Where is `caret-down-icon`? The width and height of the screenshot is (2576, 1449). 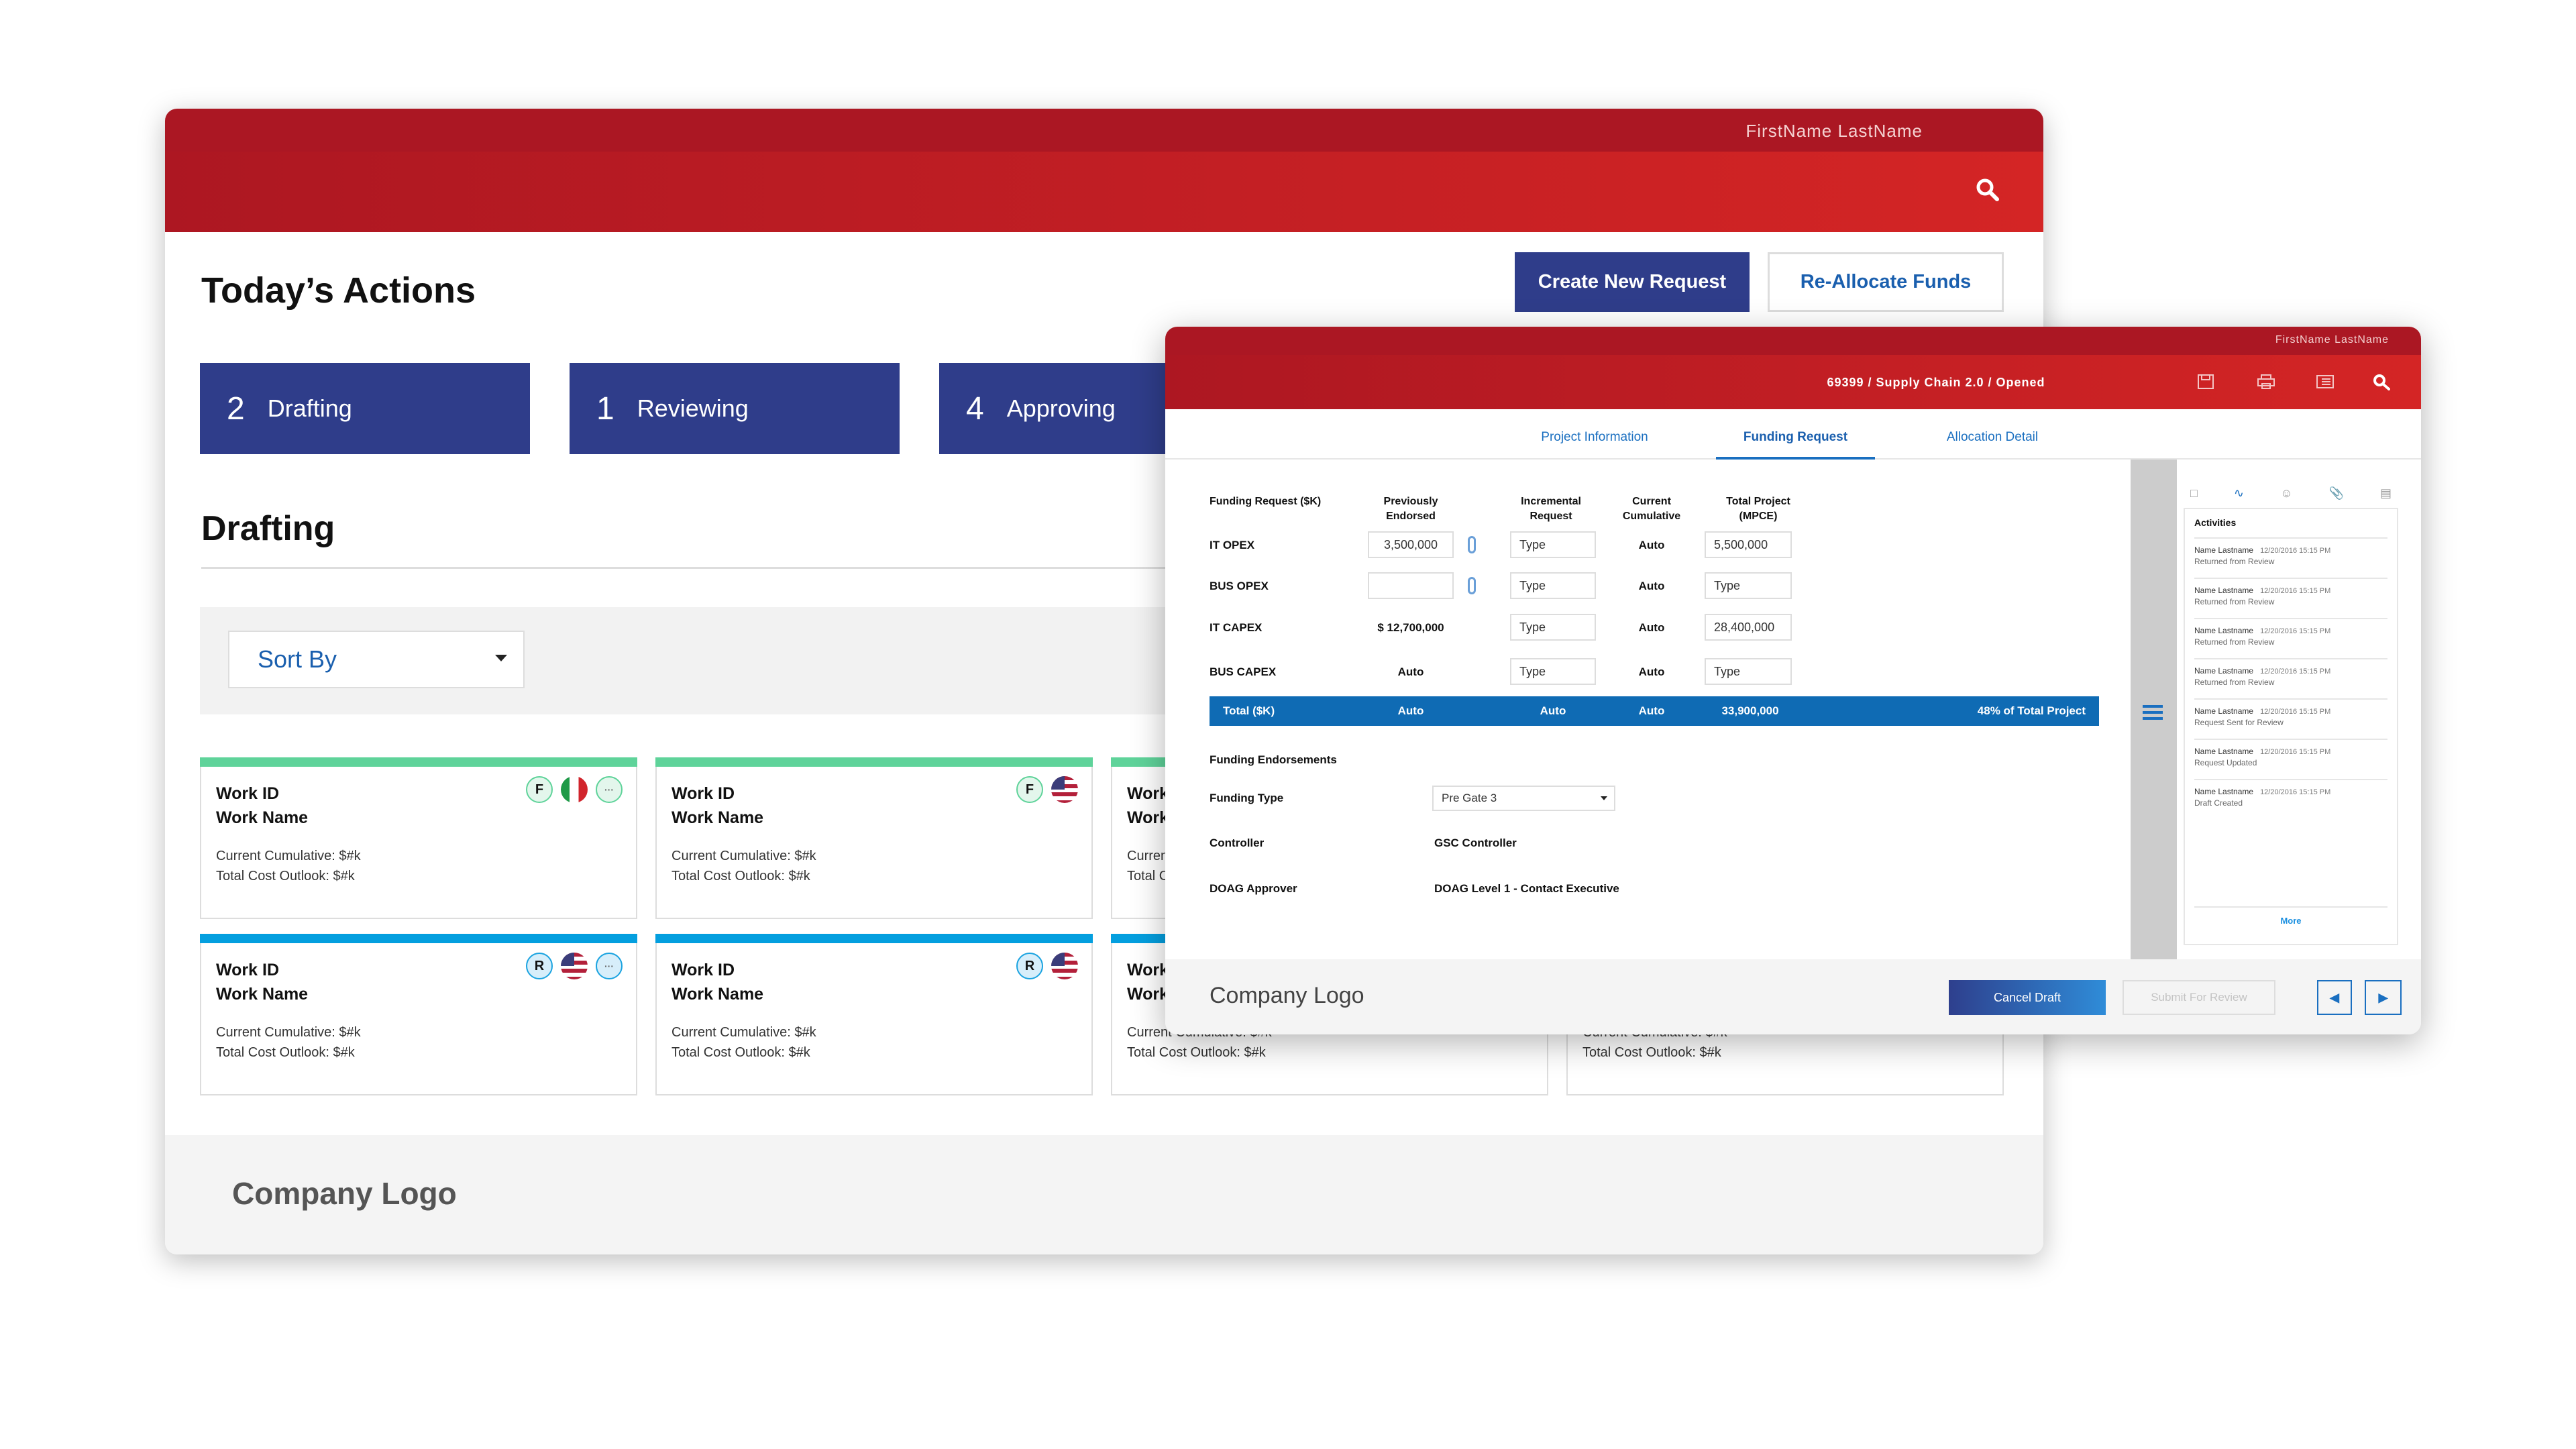 caret-down-icon is located at coordinates (1604, 800).